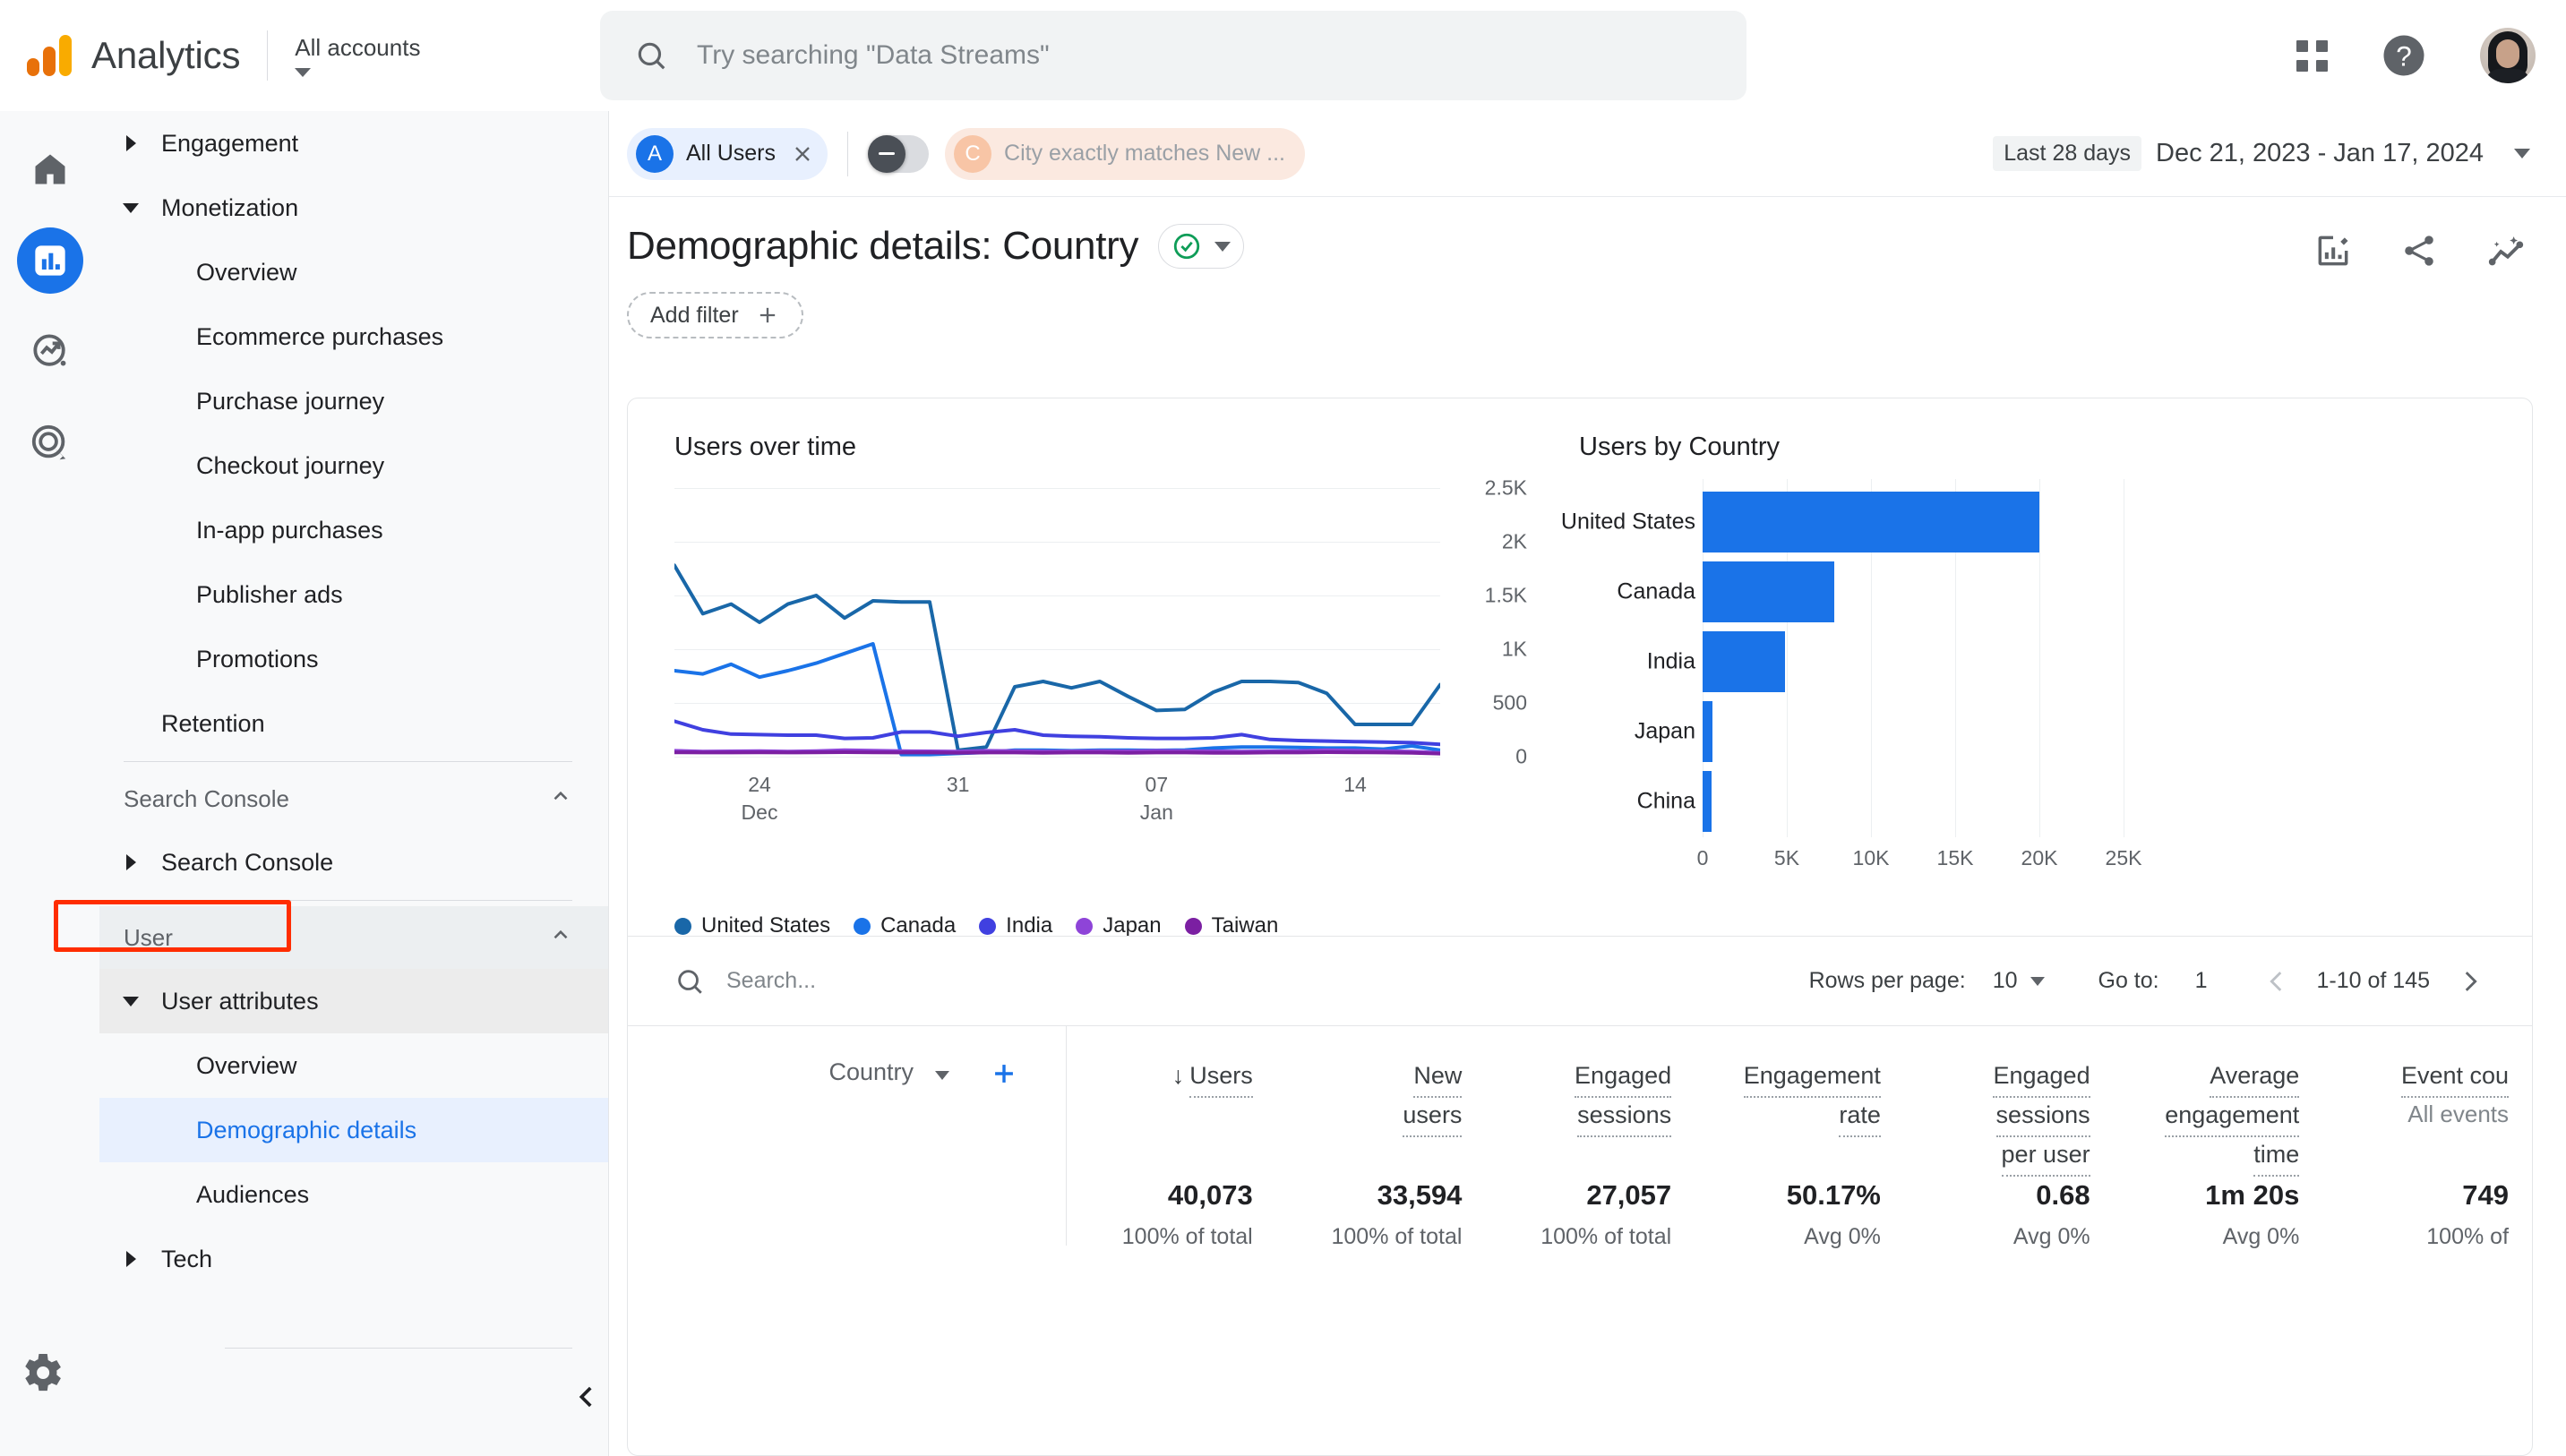 Image resolution: width=2566 pixels, height=1456 pixels. What do you see at coordinates (1057, 699) in the screenshot?
I see `line-series-canada` at bounding box center [1057, 699].